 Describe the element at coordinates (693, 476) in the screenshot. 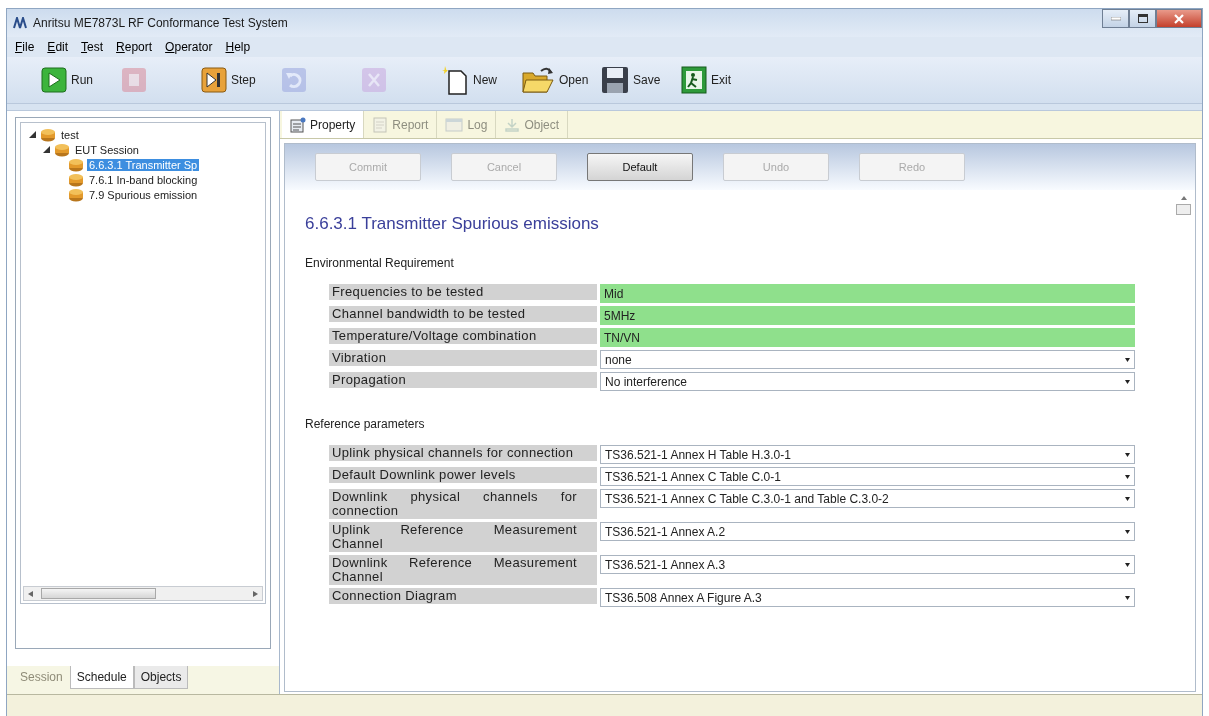

I see `dropdown-value: TS36.521-1 Annex C Table C.0-1` at that location.